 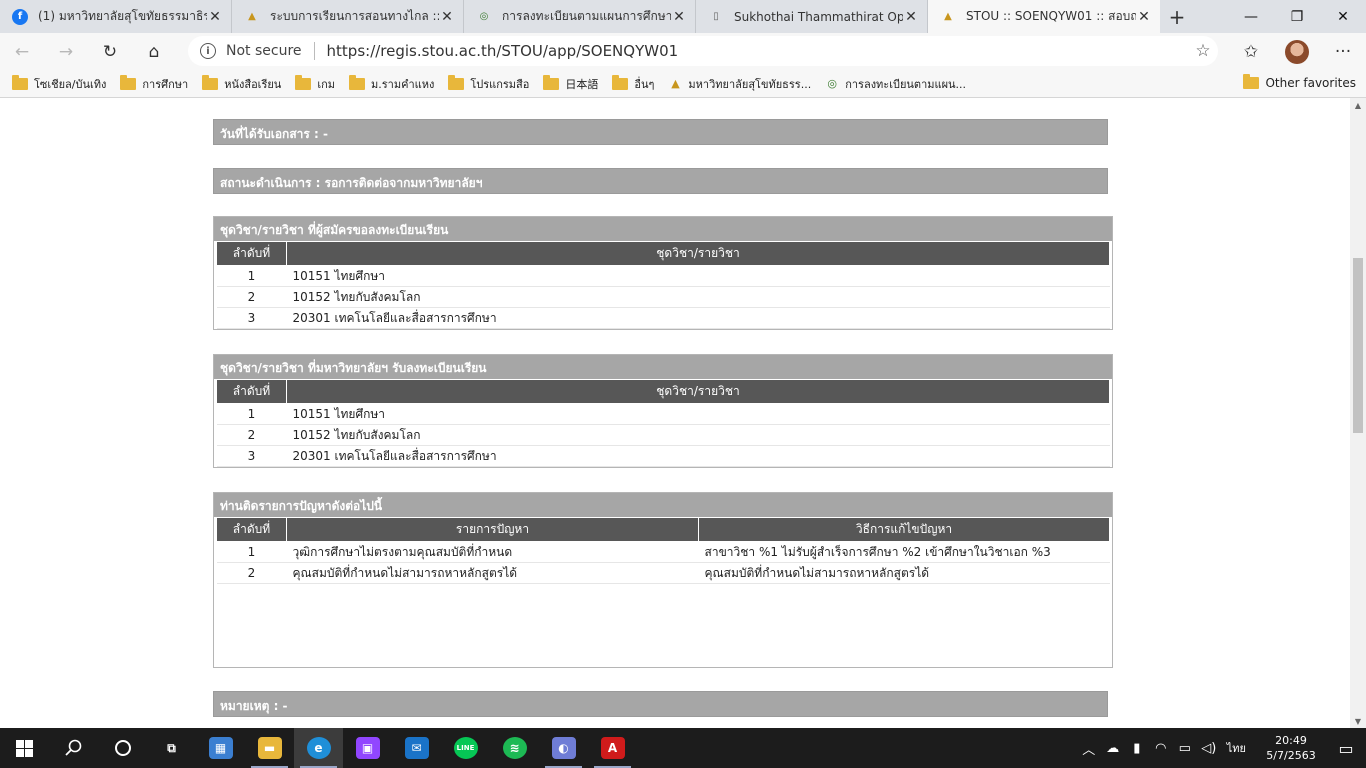 I want to click on column-header: รายการปัญหา, so click(x=492, y=529).